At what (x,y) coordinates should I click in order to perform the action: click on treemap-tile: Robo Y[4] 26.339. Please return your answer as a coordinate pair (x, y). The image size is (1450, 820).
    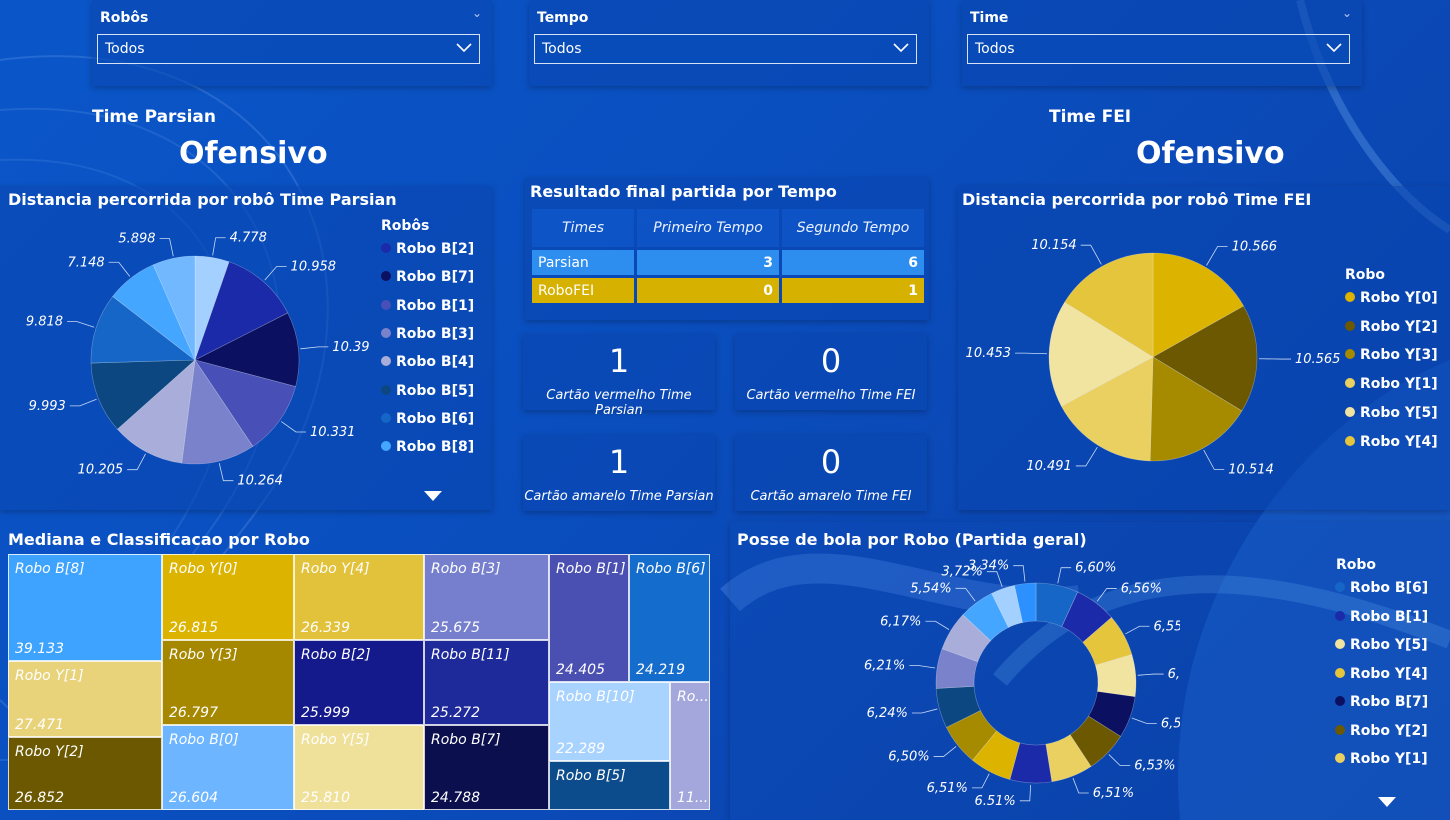
    Looking at the image, I should click on (359, 597).